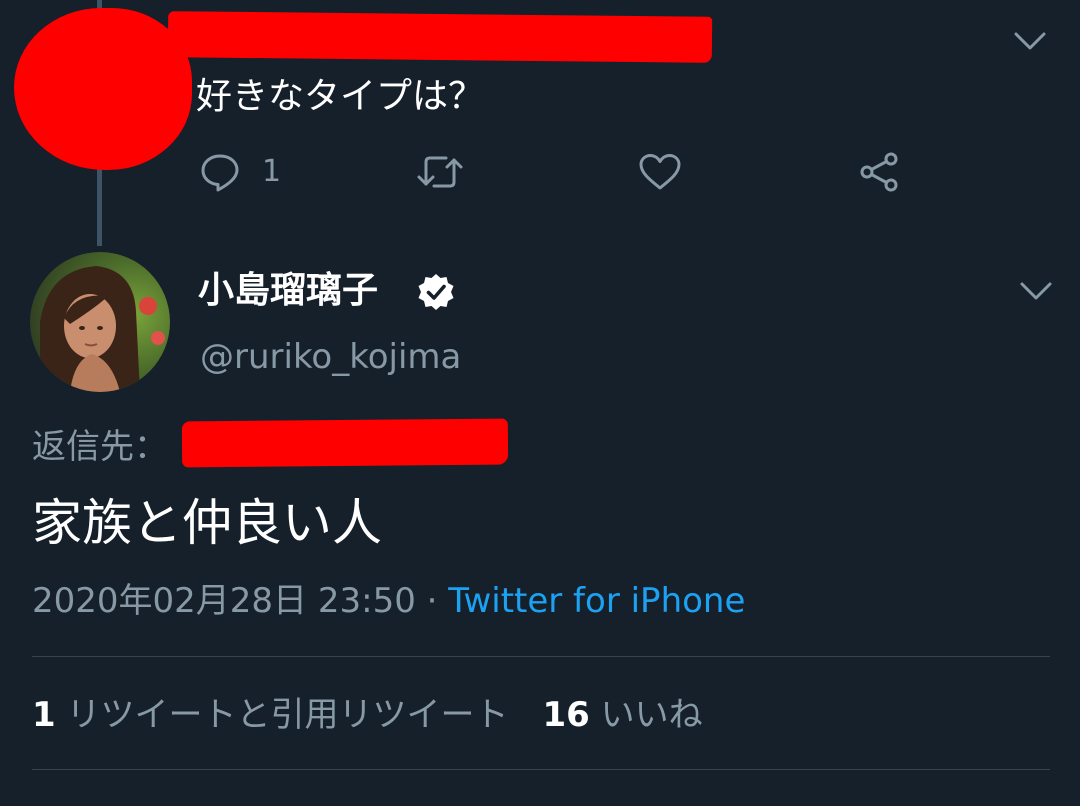 This screenshot has height=806, width=1080. Describe the element at coordinates (44, 715) in the screenshot. I see `retweet-count: 1` at that location.